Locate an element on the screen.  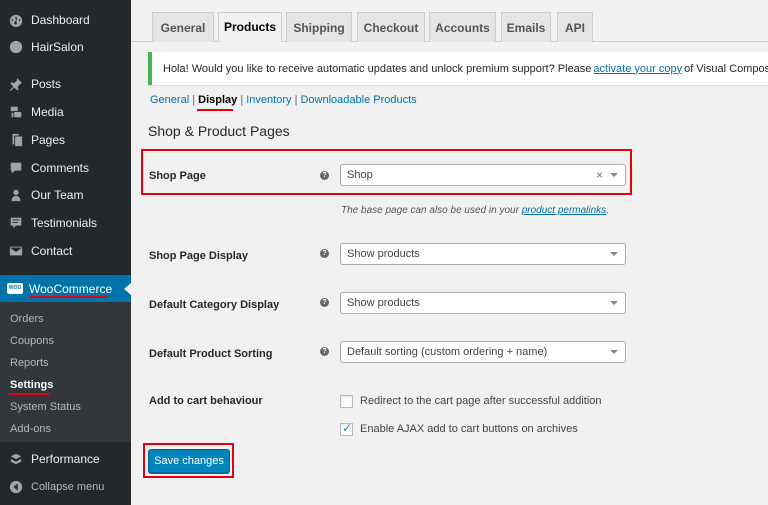
default-product-sorting-label: Default Product Sorting is located at coordinates (211, 354).